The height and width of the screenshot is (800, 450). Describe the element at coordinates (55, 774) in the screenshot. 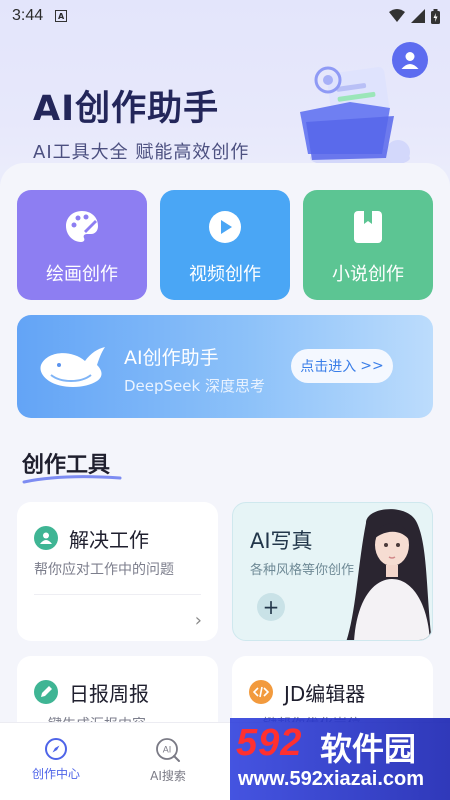

I see `nav-create-center-label: 创作中心` at that location.